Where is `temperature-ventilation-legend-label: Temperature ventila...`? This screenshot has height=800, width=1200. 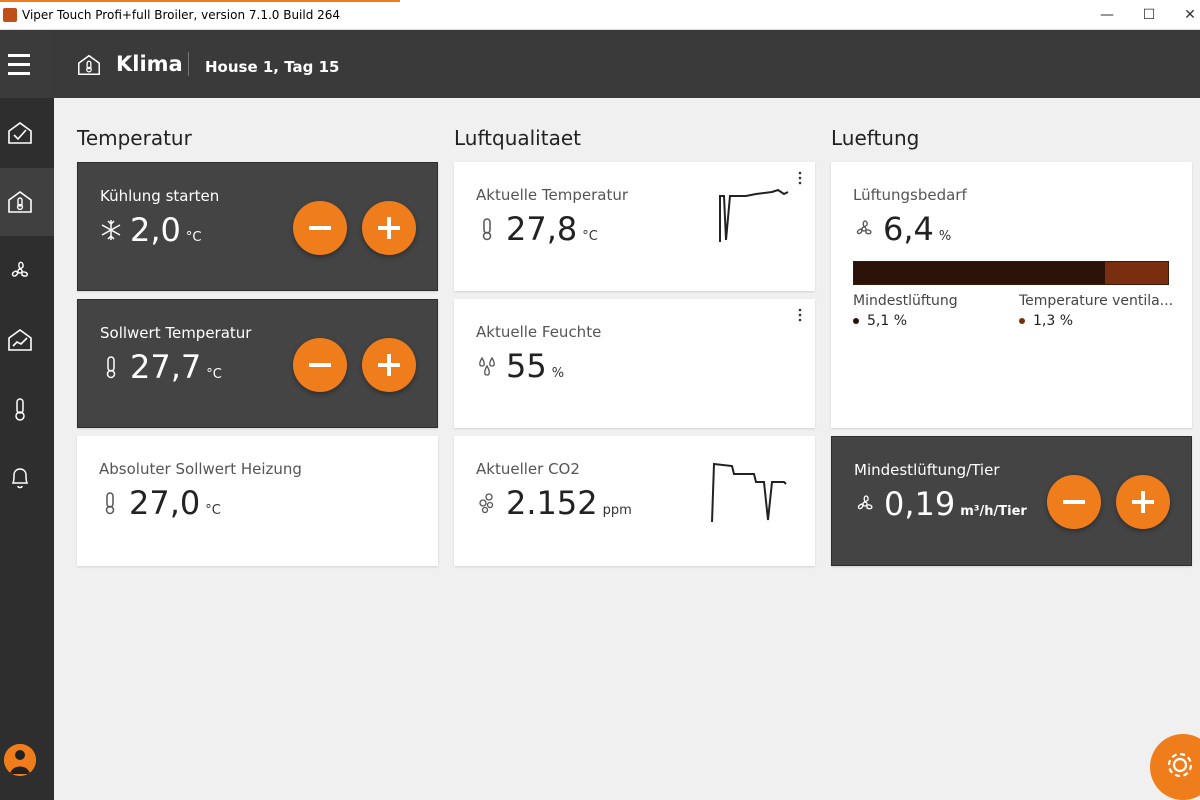
temperature-ventilation-legend-label: Temperature ventila... is located at coordinates (1096, 301).